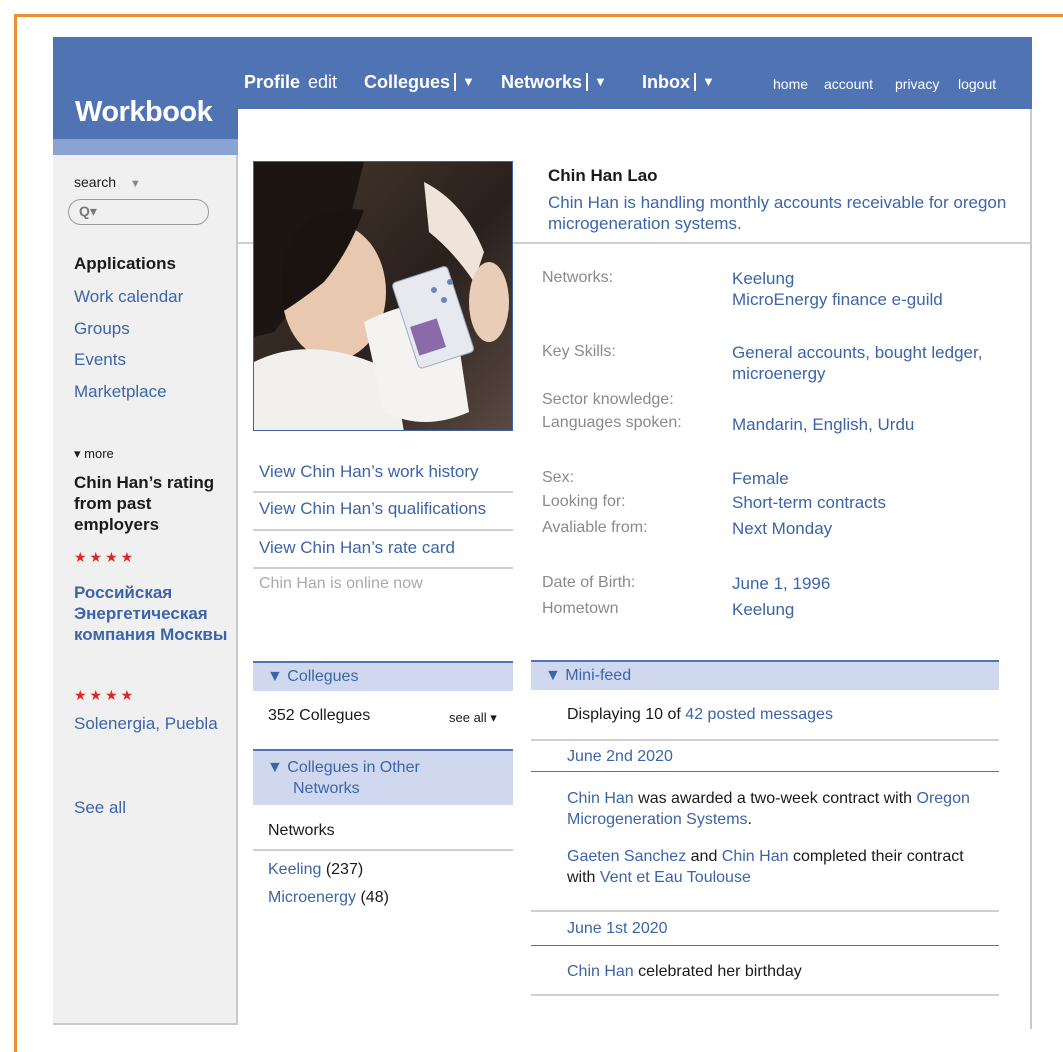 The height and width of the screenshot is (1052, 1063). What do you see at coordinates (145, 147) in the screenshot?
I see `brand-subbar` at bounding box center [145, 147].